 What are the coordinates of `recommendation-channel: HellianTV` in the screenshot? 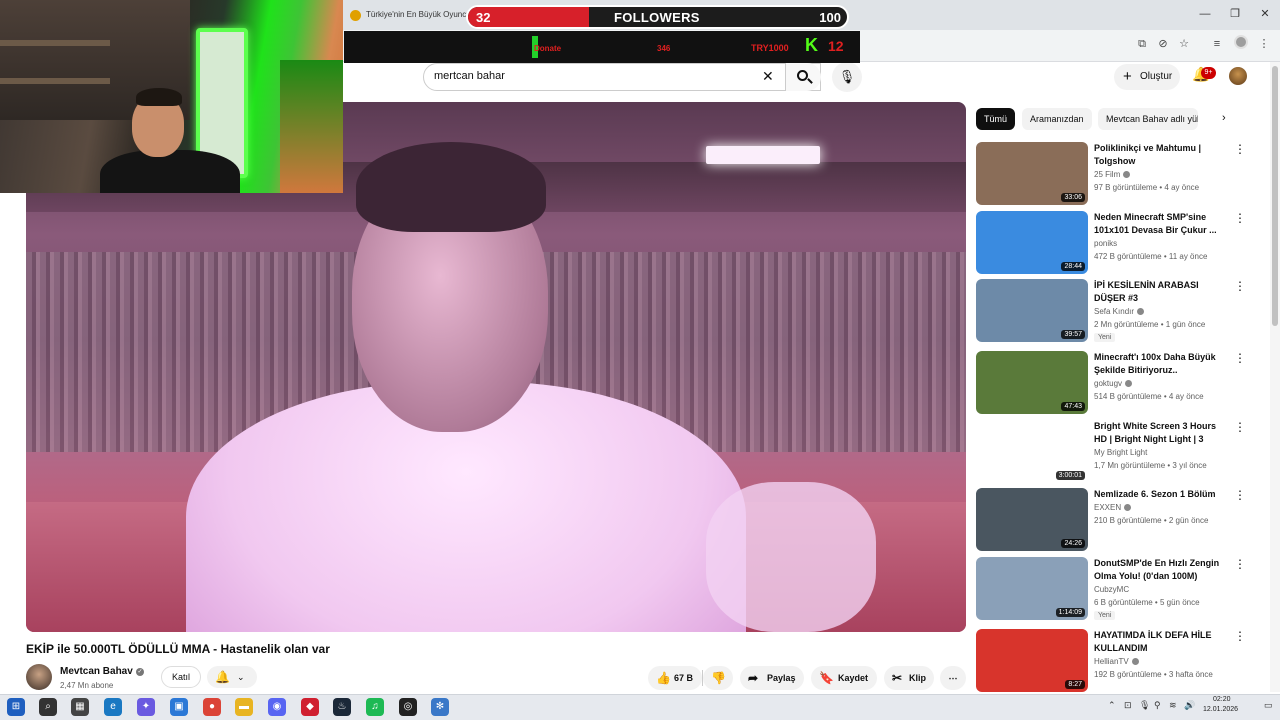 It's located at (1116, 661).